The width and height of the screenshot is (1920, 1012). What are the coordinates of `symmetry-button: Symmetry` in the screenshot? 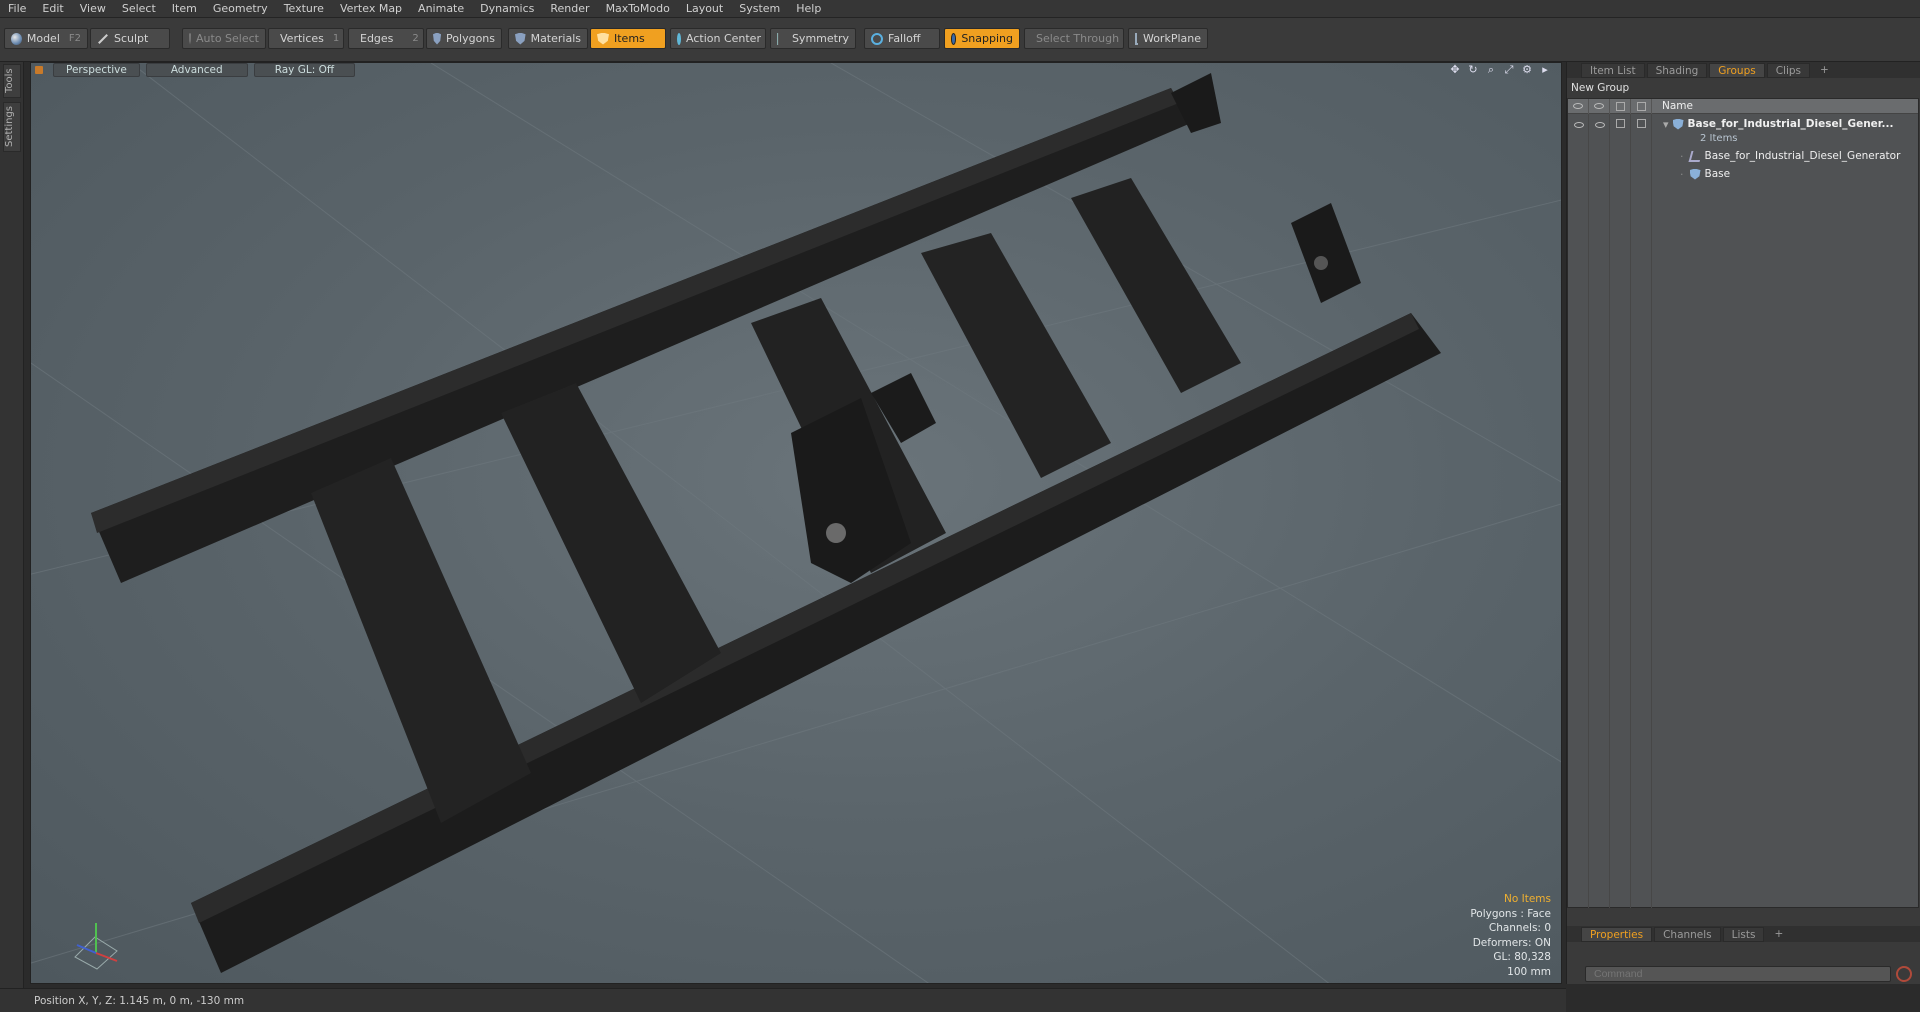 It's located at (813, 38).